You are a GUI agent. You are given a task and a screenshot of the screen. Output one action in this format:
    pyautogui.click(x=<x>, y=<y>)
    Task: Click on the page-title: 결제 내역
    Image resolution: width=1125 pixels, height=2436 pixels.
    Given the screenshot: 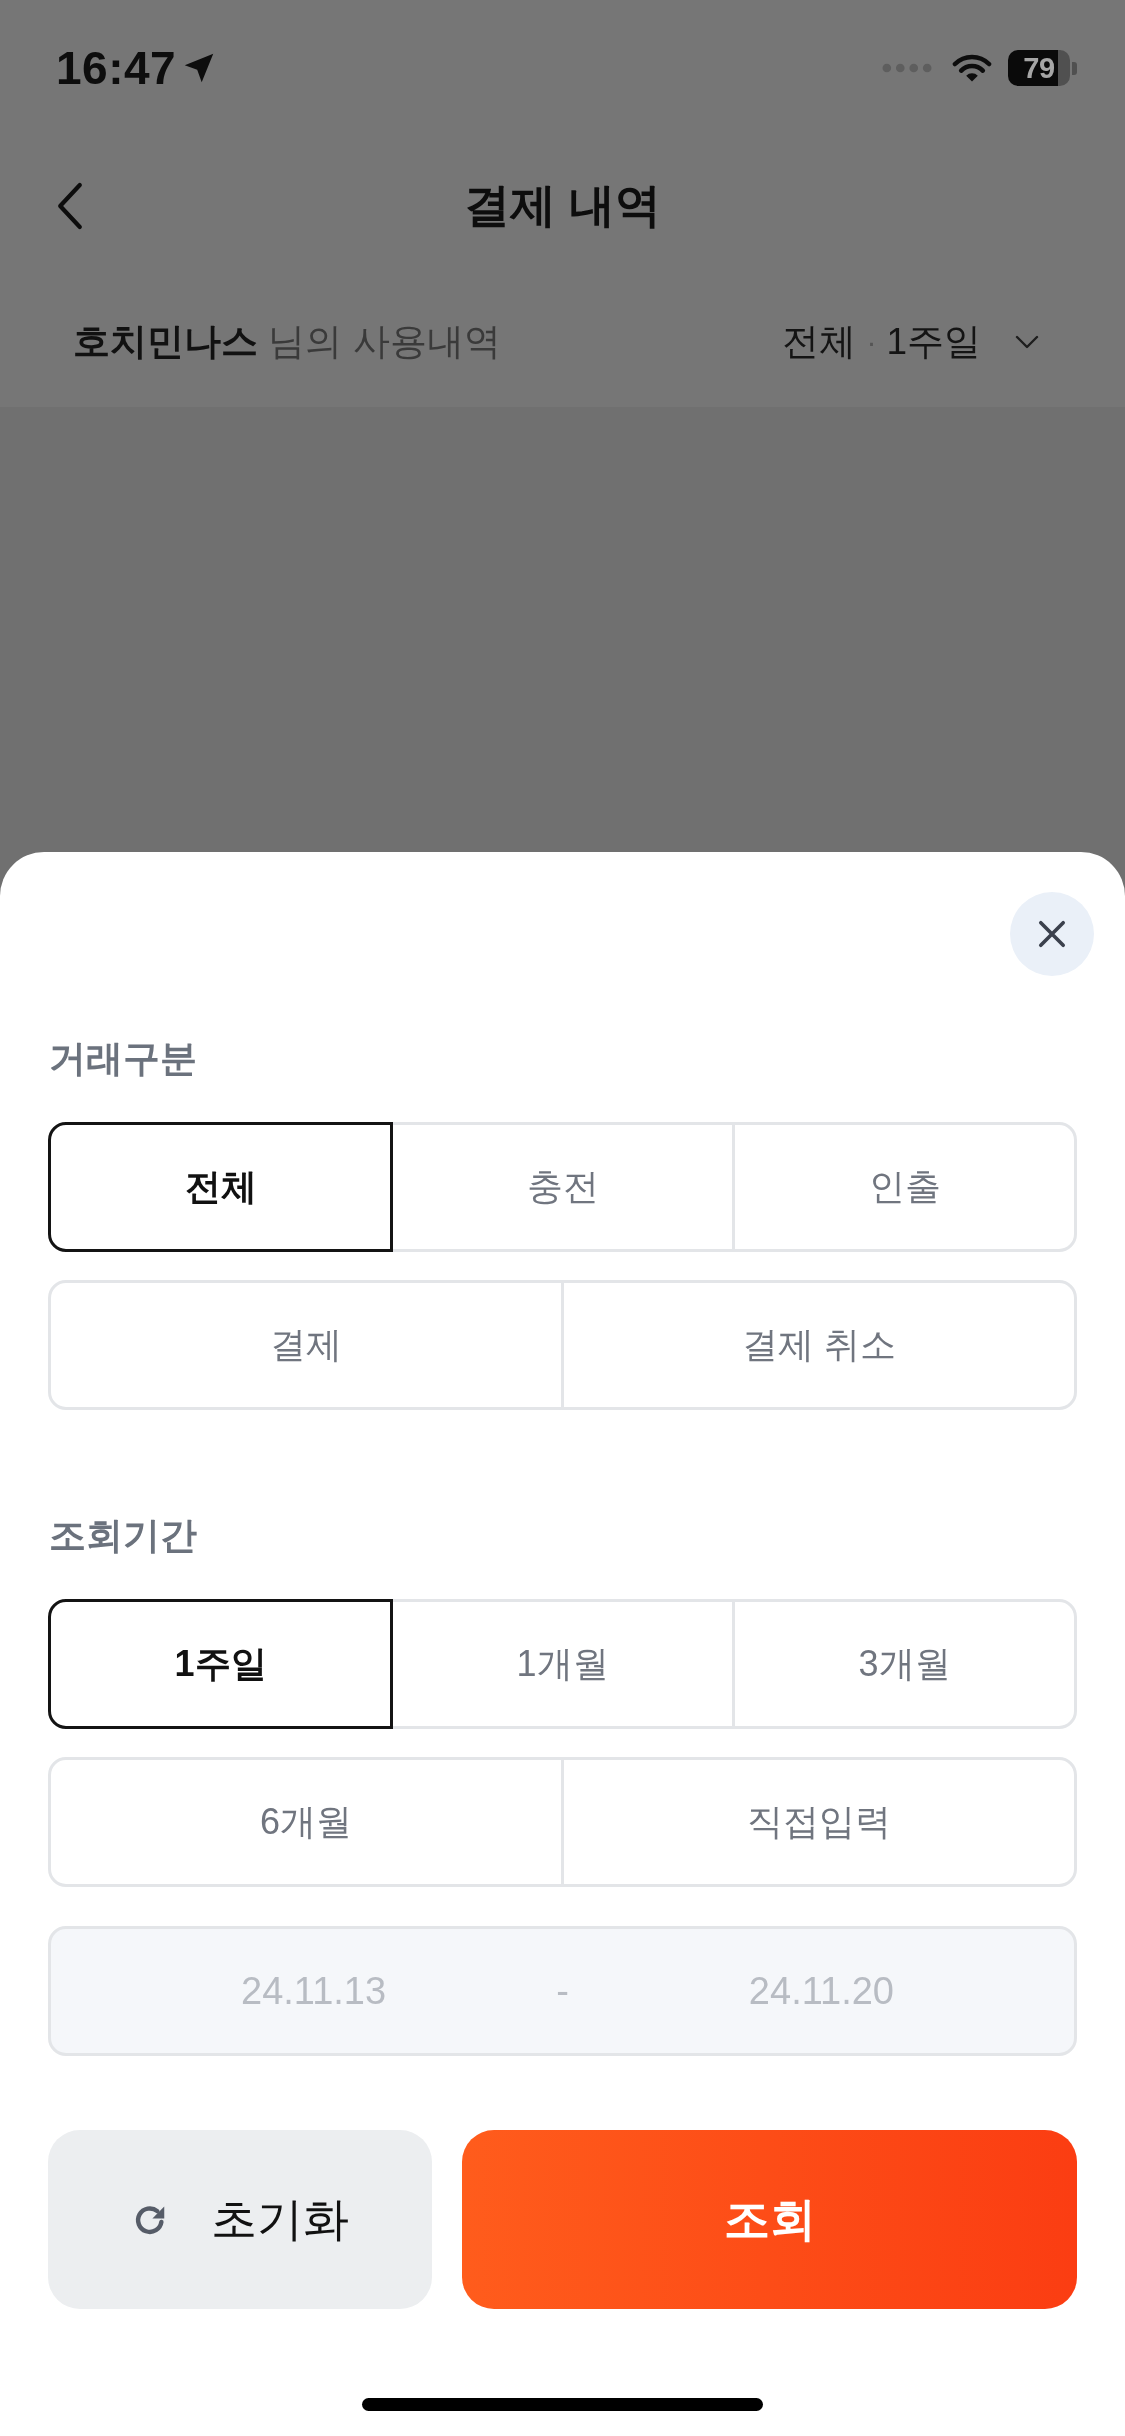 What is the action you would take?
    pyautogui.click(x=562, y=205)
    